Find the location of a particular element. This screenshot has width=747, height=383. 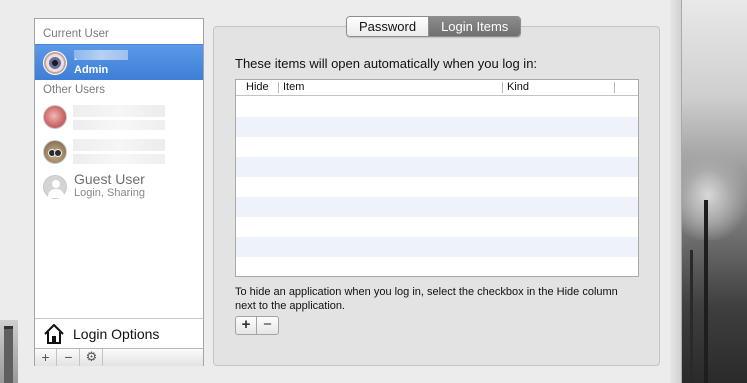

lighthouse-shape is located at coordinates (8, 354).